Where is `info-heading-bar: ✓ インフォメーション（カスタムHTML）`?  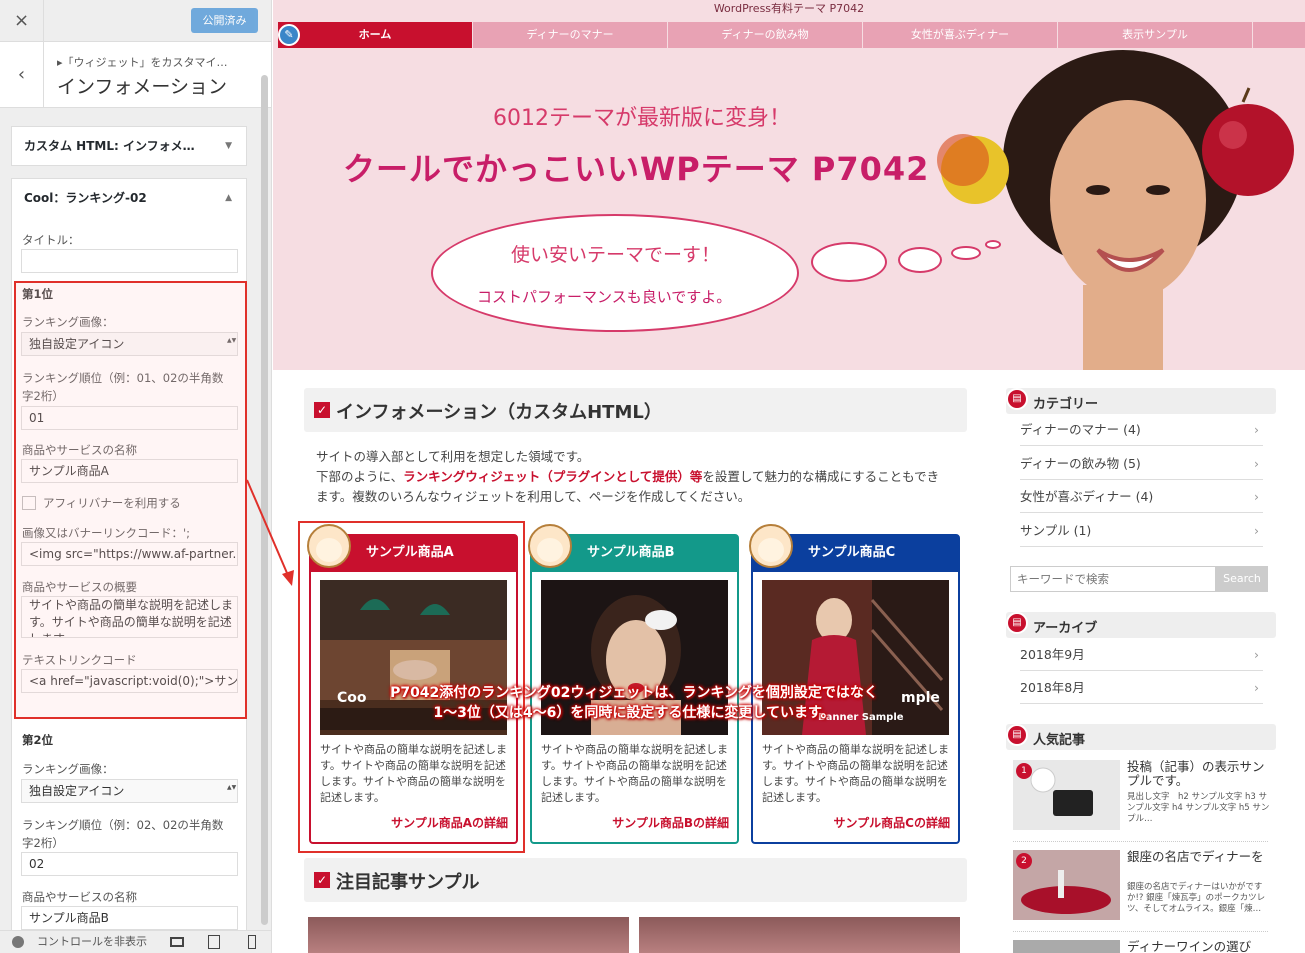
info-heading-bar: ✓ インフォメーション（カスタムHTML） is located at coordinates (635, 410).